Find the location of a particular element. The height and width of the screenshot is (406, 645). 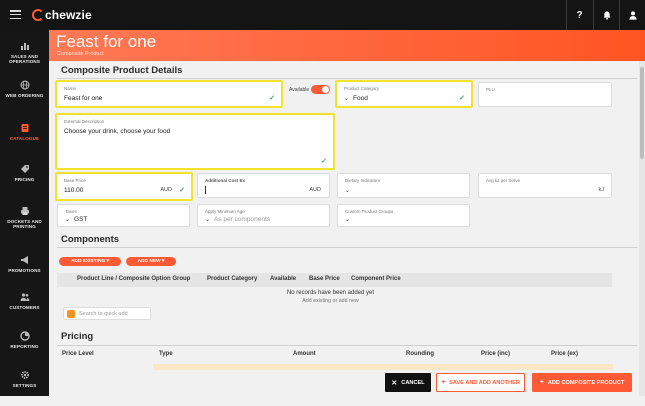

base-price-field: Base Price 110.00 AUD ✓ is located at coordinates (124, 186).